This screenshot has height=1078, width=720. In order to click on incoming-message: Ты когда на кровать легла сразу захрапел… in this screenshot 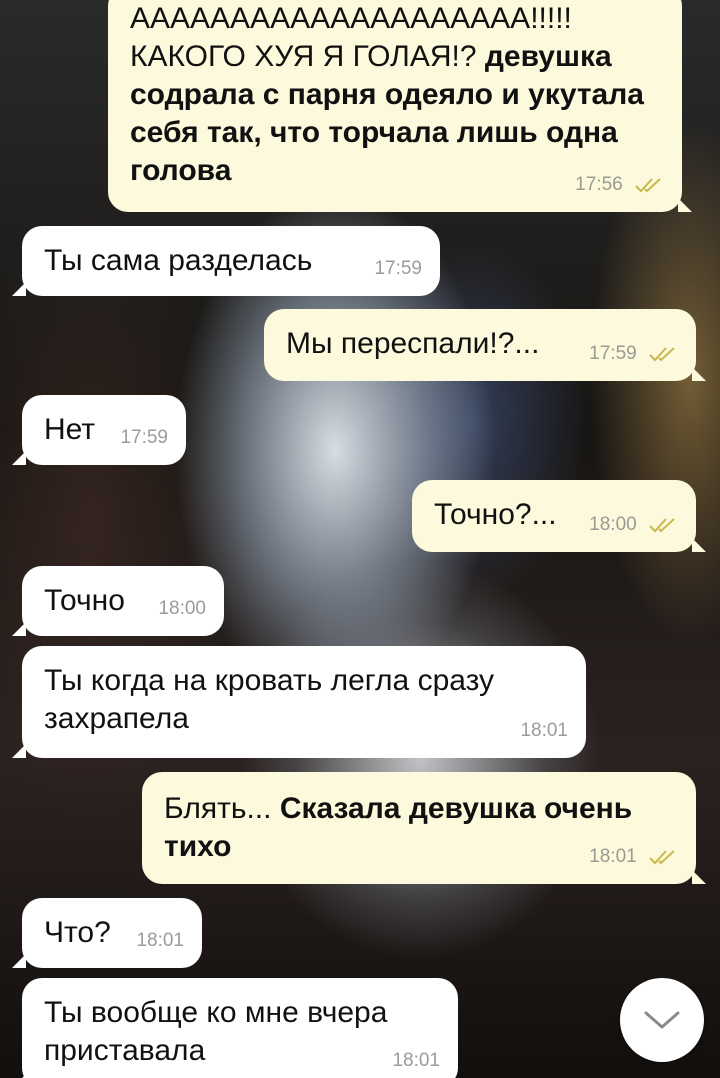, I will do `click(299, 702)`.